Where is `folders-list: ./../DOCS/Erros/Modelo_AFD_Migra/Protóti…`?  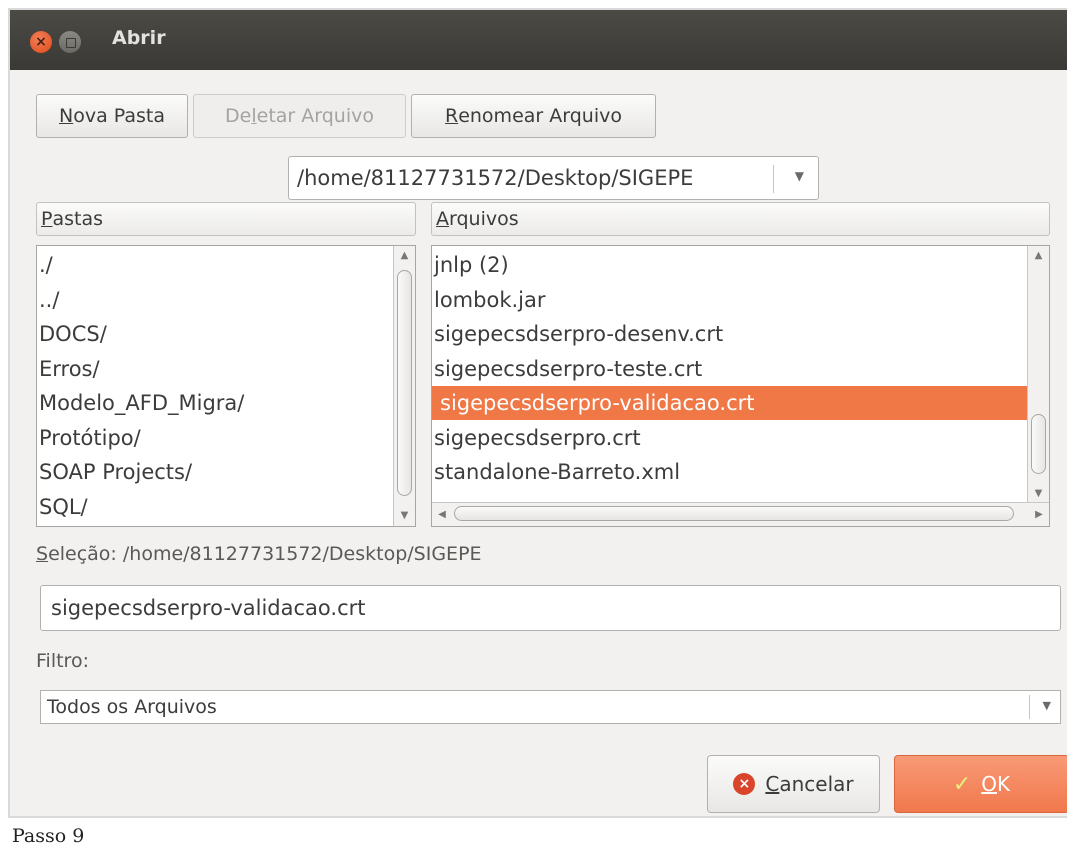
folders-list: ./../DOCS/Erros/Modelo_AFD_Migra/Protóti… is located at coordinates (226, 386).